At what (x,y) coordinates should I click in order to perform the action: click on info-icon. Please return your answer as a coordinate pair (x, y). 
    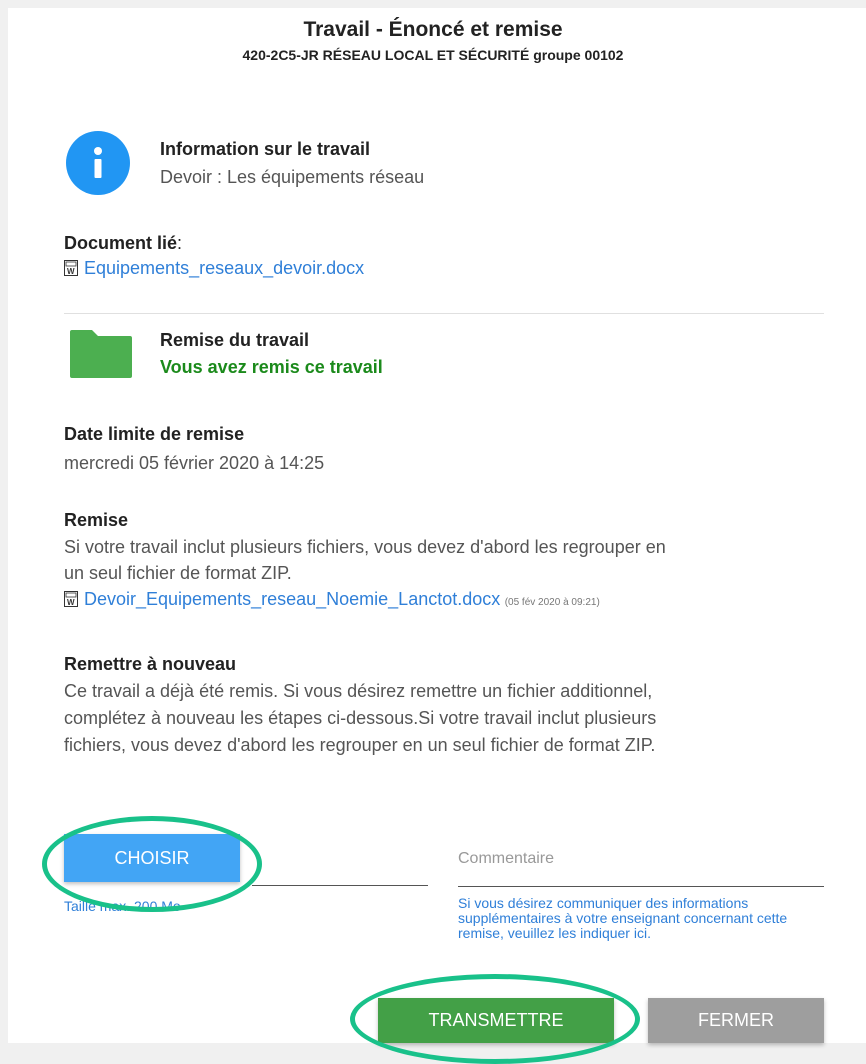
    Looking at the image, I should click on (98, 163).